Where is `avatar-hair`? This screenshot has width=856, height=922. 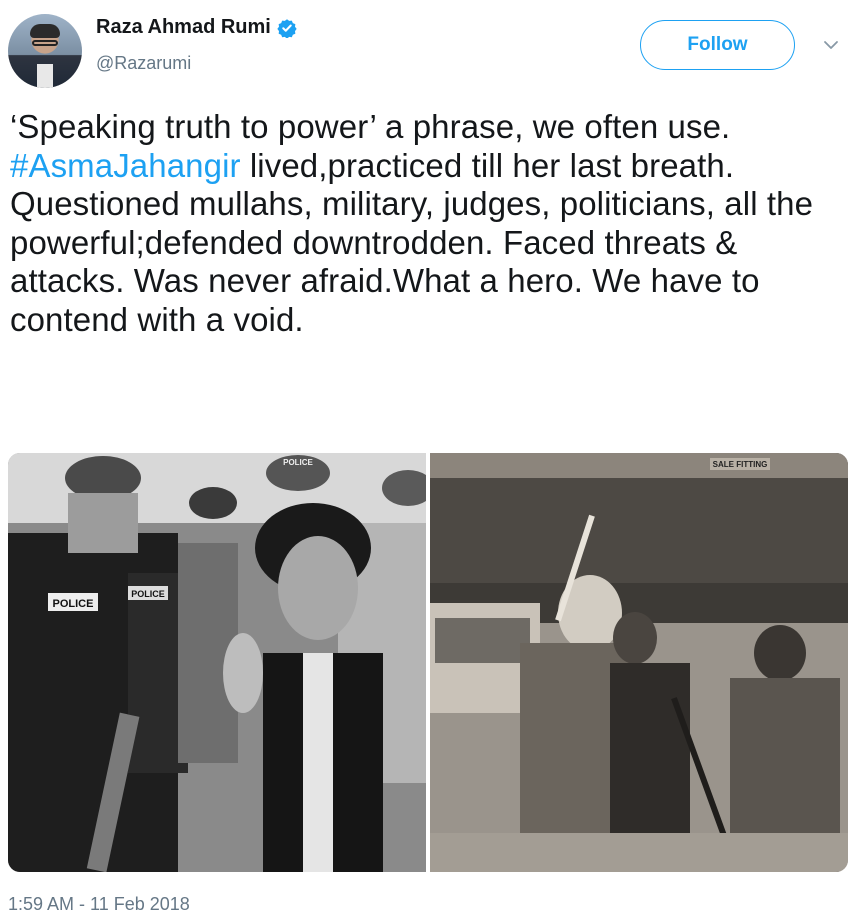
avatar-hair is located at coordinates (45, 31).